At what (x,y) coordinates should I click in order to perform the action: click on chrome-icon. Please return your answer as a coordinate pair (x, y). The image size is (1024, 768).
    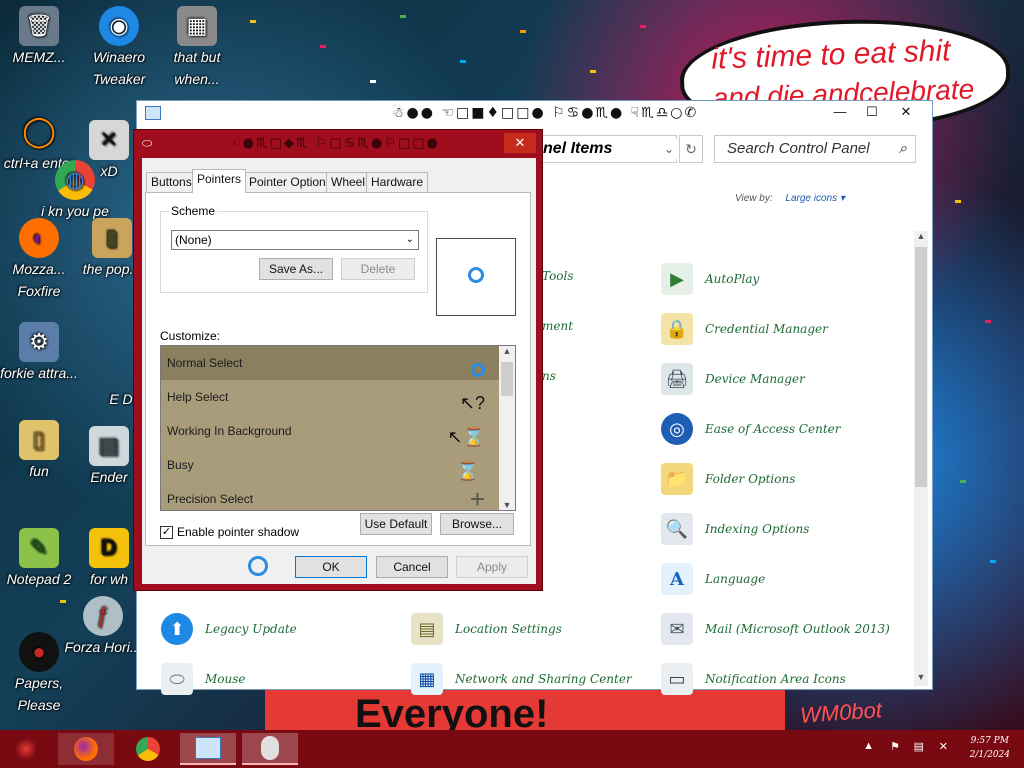
    Looking at the image, I should click on (148, 749).